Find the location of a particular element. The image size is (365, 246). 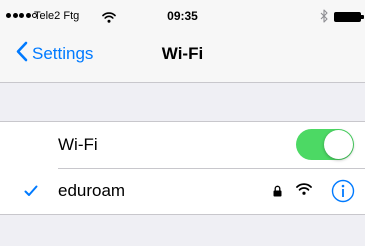

wifi-label: Wi-Fi is located at coordinates (78, 144).